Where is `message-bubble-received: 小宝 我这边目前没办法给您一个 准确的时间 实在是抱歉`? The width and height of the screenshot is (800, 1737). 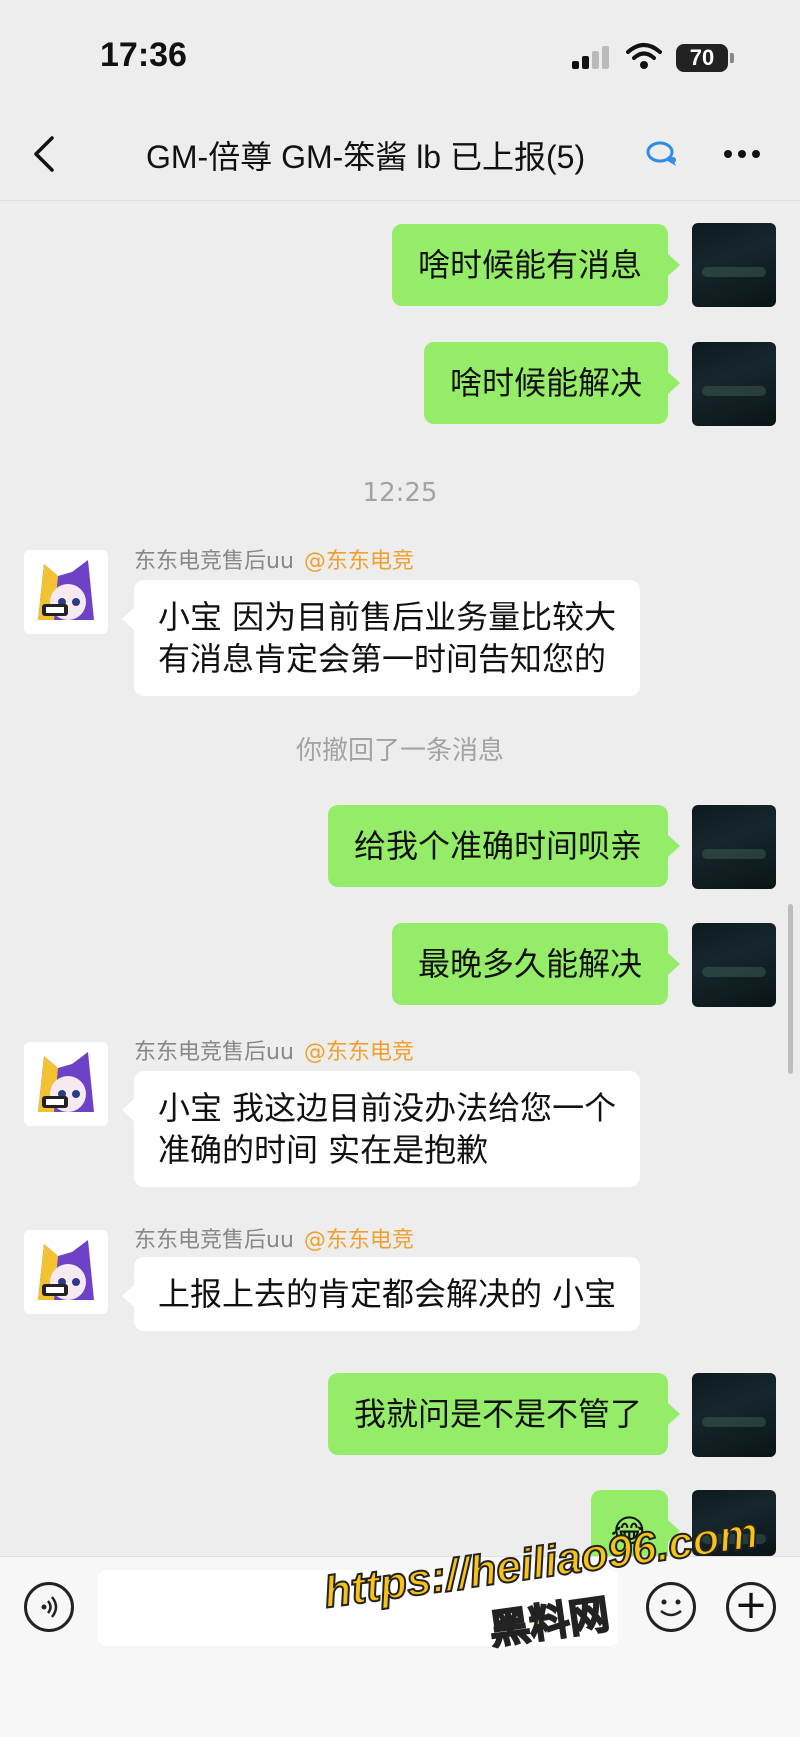 message-bubble-received: 小宝 我这边目前没办法给您一个 准确的时间 实在是抱歉 is located at coordinates (381, 1129).